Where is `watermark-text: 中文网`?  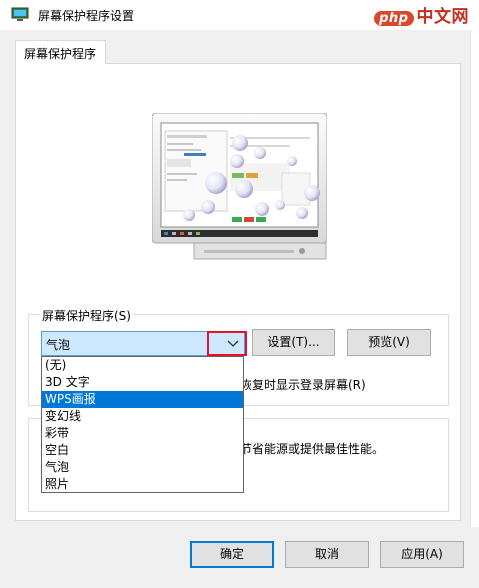
watermark-text: 中文网 is located at coordinates (442, 17).